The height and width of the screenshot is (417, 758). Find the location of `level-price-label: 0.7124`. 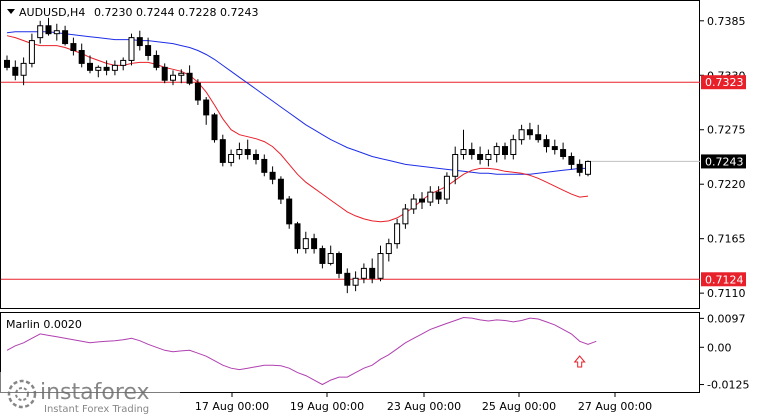

level-price-label: 0.7124 is located at coordinates (724, 279).